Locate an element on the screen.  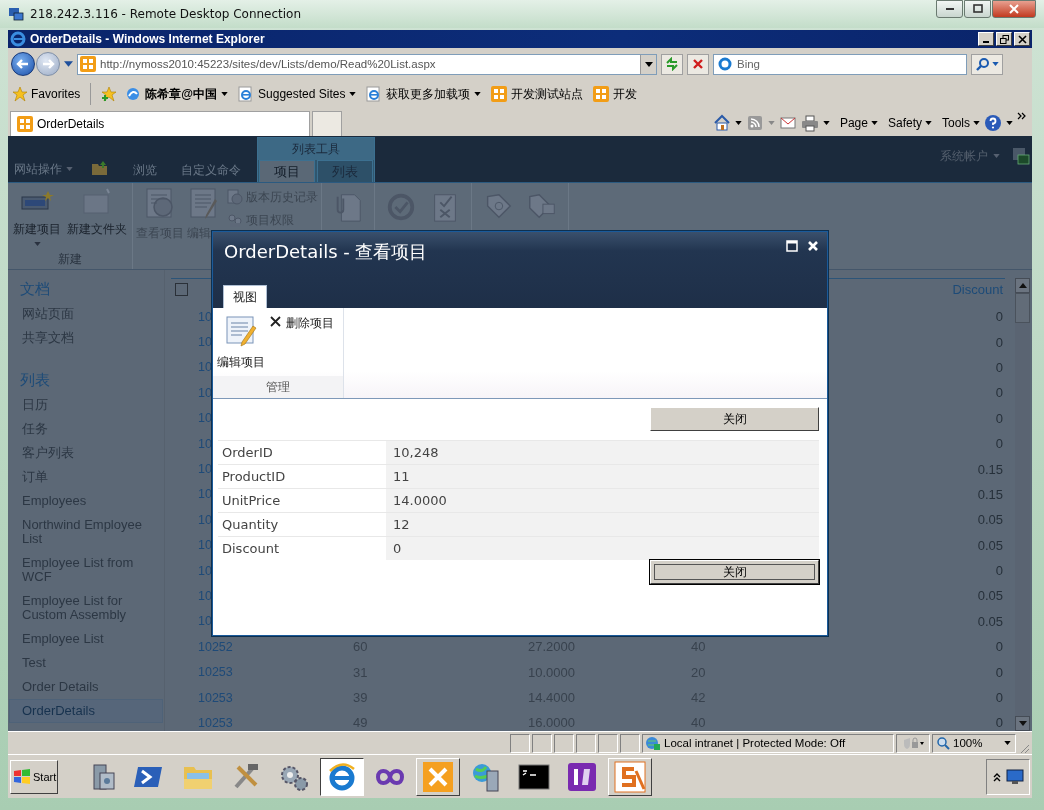
command-menu: Safety is located at coordinates (909, 123).